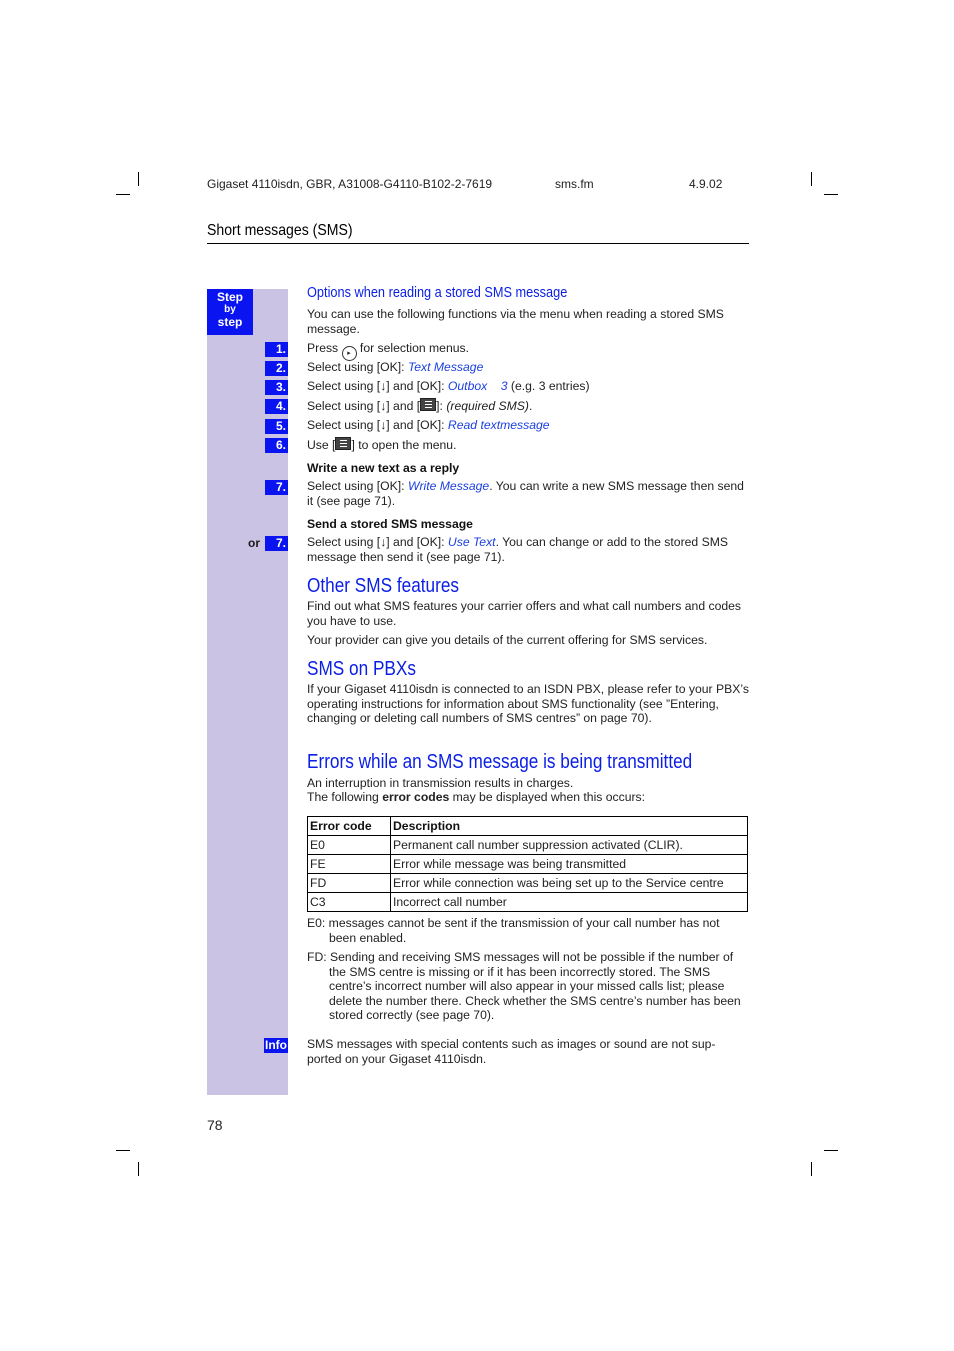 This screenshot has height=1351, width=954. What do you see at coordinates (349, 902) in the screenshot?
I see `error-code-cell: C3` at bounding box center [349, 902].